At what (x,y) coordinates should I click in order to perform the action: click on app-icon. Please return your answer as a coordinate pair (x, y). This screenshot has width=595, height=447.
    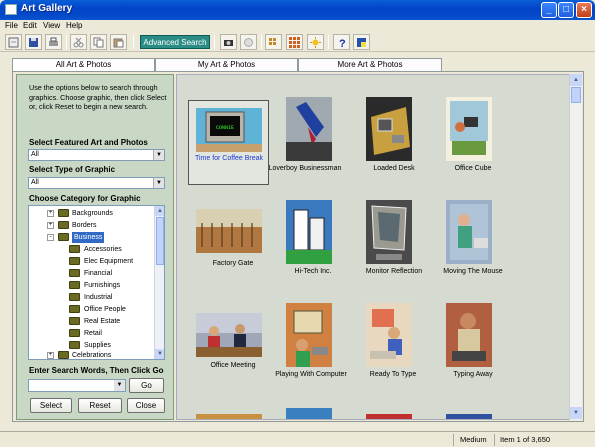
    Looking at the image, I should click on (11, 9).